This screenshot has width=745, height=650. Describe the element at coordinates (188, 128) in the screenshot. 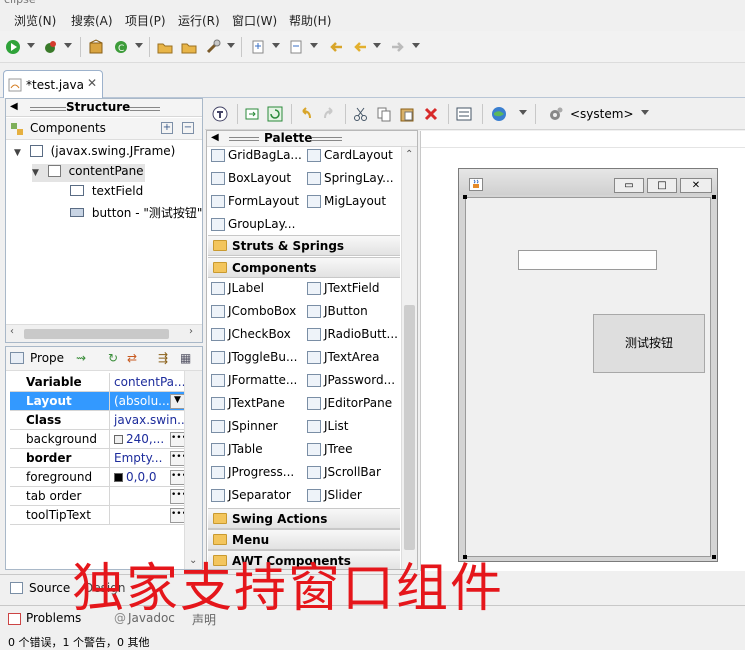

I see `collapse-all-icon: −` at that location.